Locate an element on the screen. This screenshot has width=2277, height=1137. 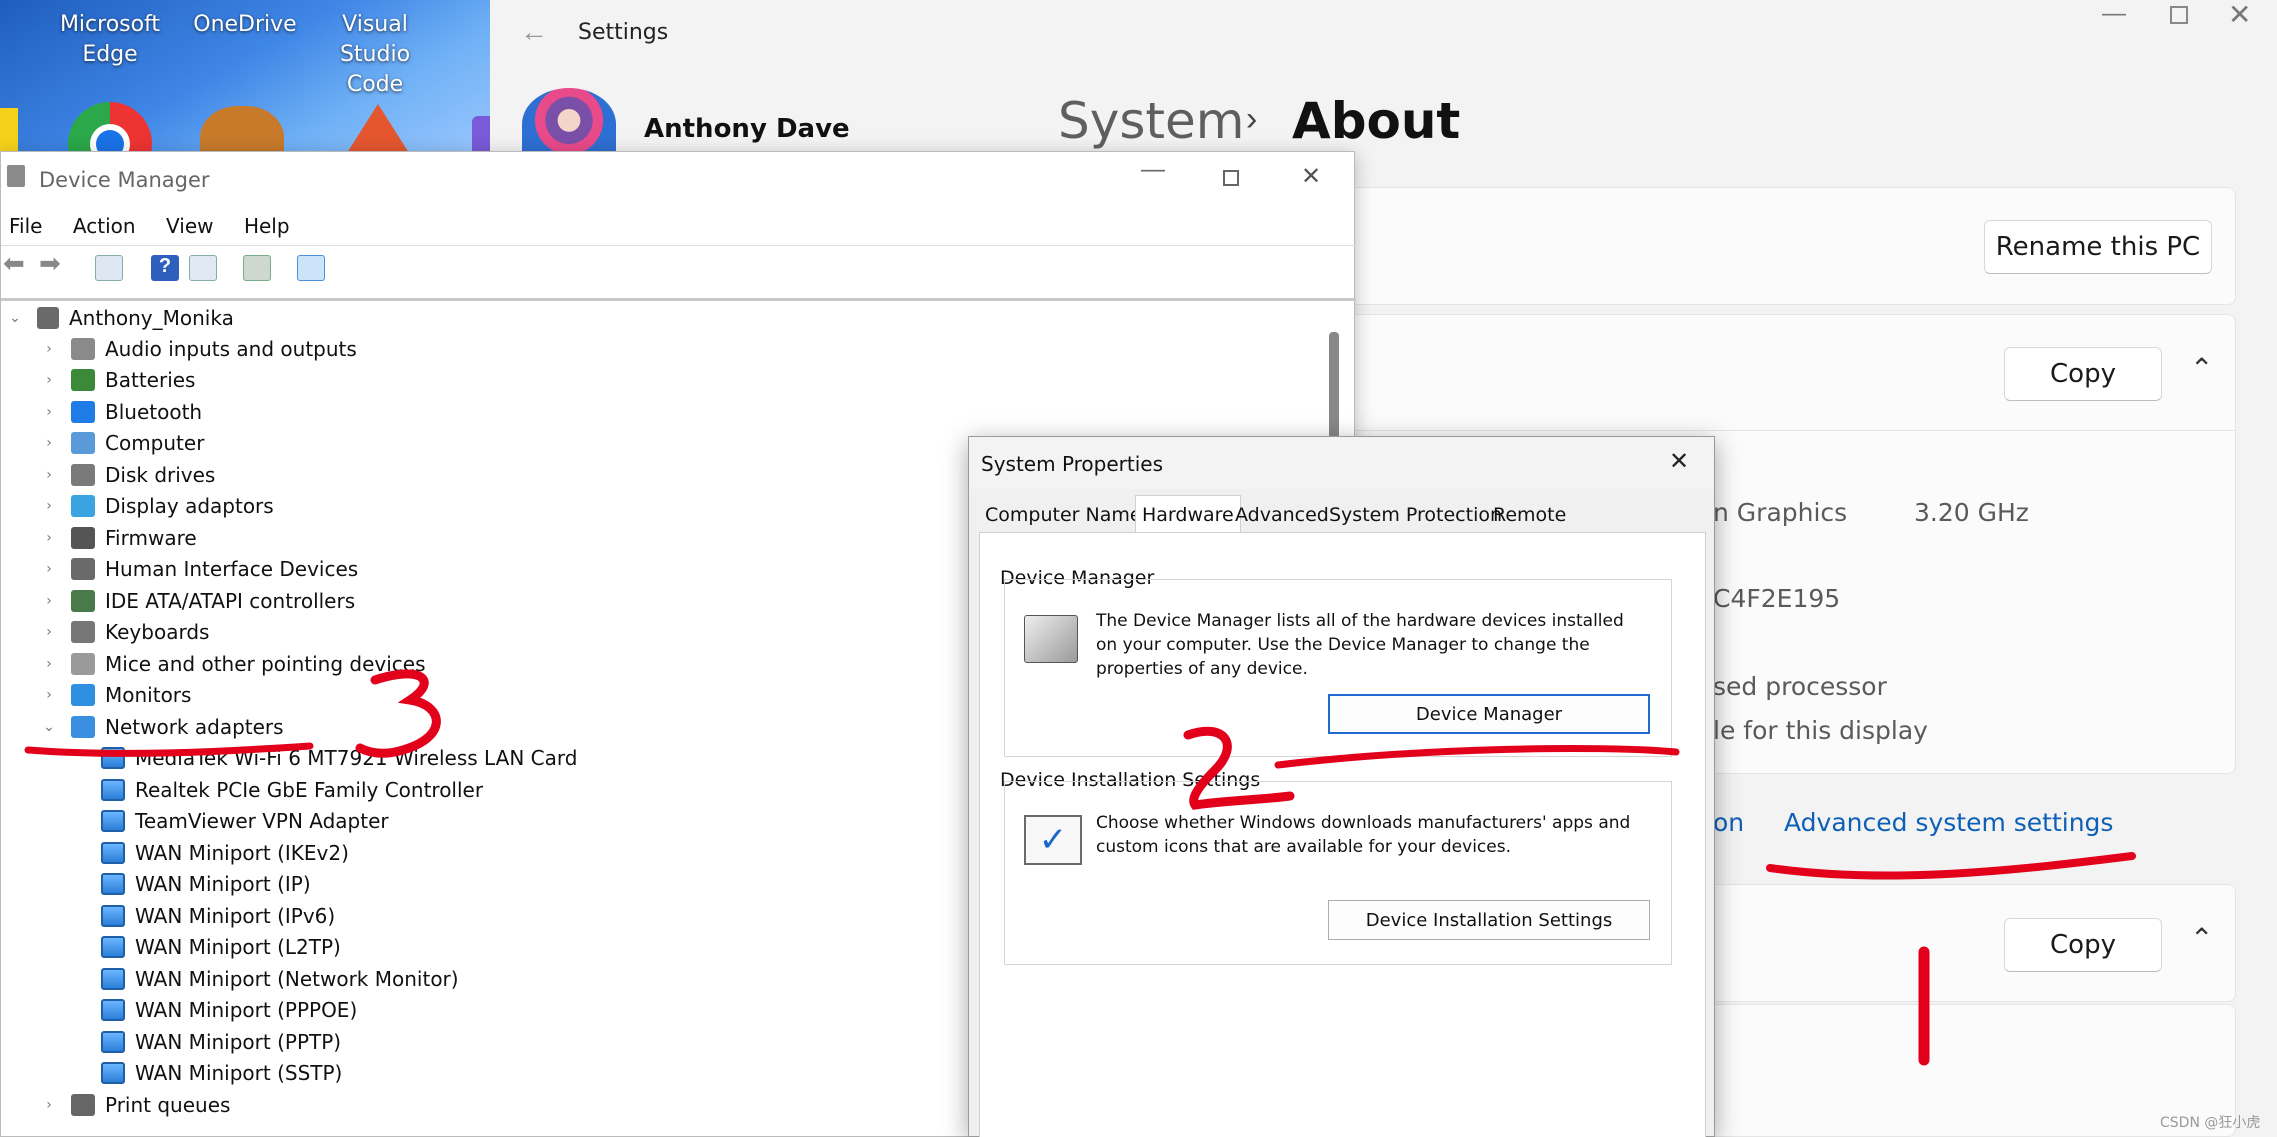
tree-category: › Computer is located at coordinates (122, 443).